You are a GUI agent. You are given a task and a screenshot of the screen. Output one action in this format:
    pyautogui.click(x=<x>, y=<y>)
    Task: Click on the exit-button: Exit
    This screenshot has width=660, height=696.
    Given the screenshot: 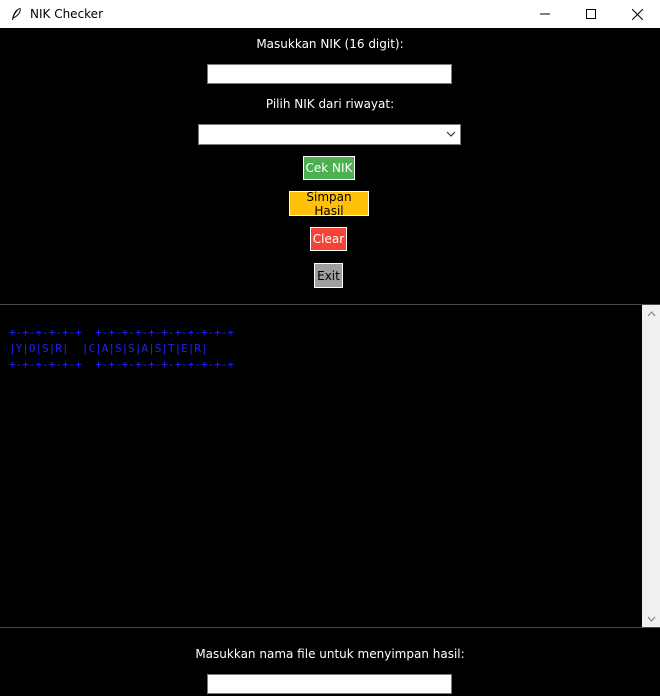 What is the action you would take?
    pyautogui.click(x=328, y=275)
    